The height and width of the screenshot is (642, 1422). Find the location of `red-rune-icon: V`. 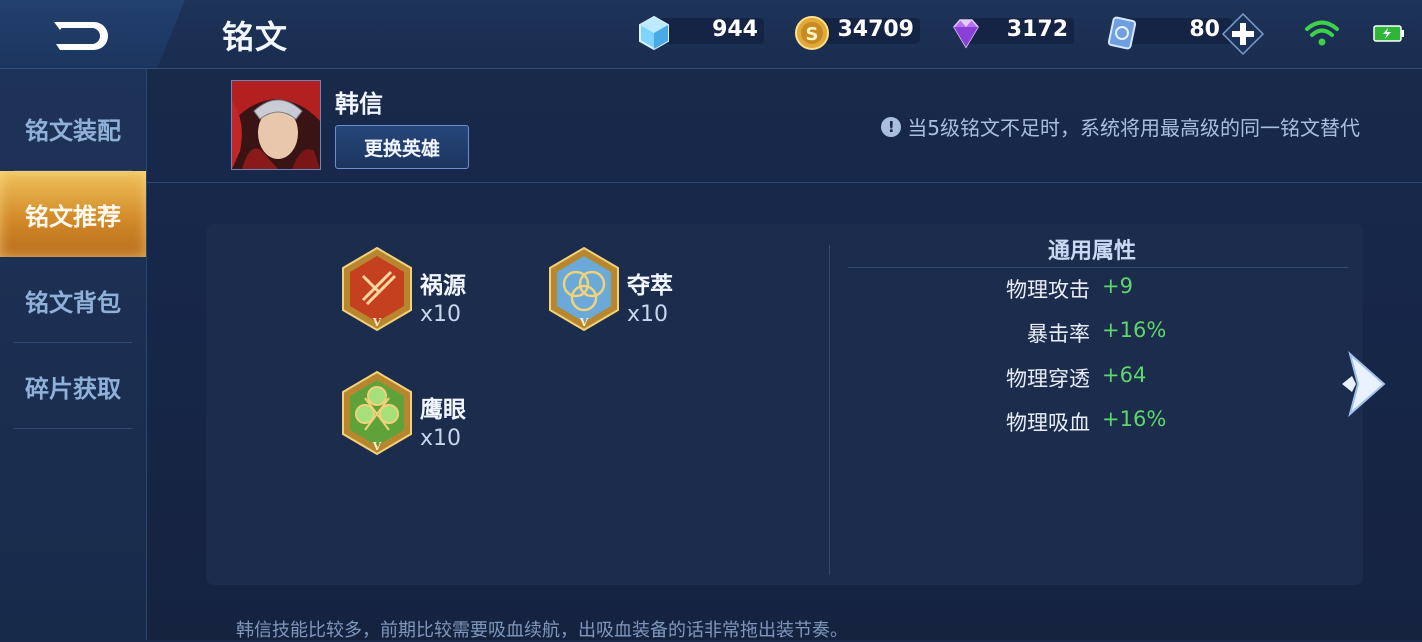

red-rune-icon: V is located at coordinates (377, 289).